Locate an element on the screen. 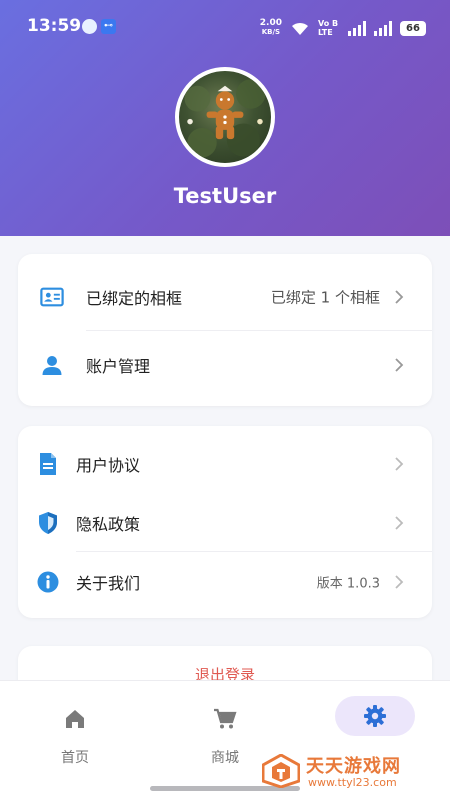 This screenshot has width=450, height=800. user-agreement-label: 用户协议 is located at coordinates (108, 465).